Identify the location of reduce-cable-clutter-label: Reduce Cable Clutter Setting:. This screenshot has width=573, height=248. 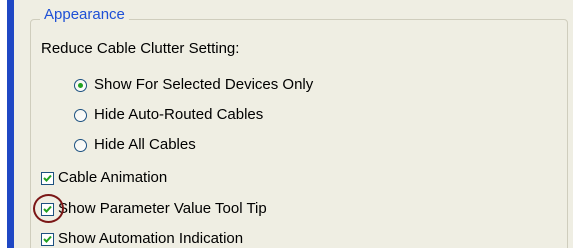
(140, 48).